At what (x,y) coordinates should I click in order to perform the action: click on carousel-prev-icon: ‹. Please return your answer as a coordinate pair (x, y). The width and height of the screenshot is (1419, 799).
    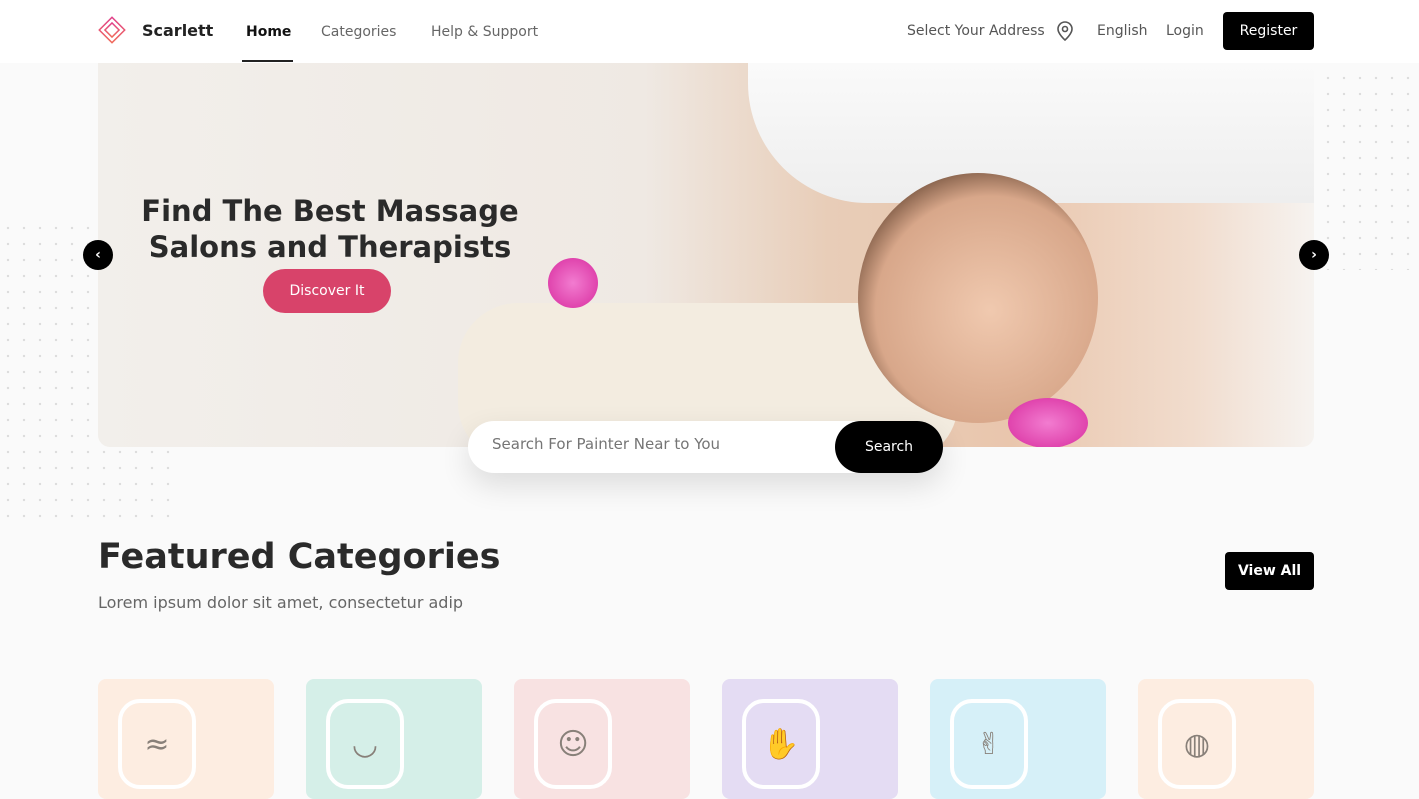
    Looking at the image, I should click on (98, 255).